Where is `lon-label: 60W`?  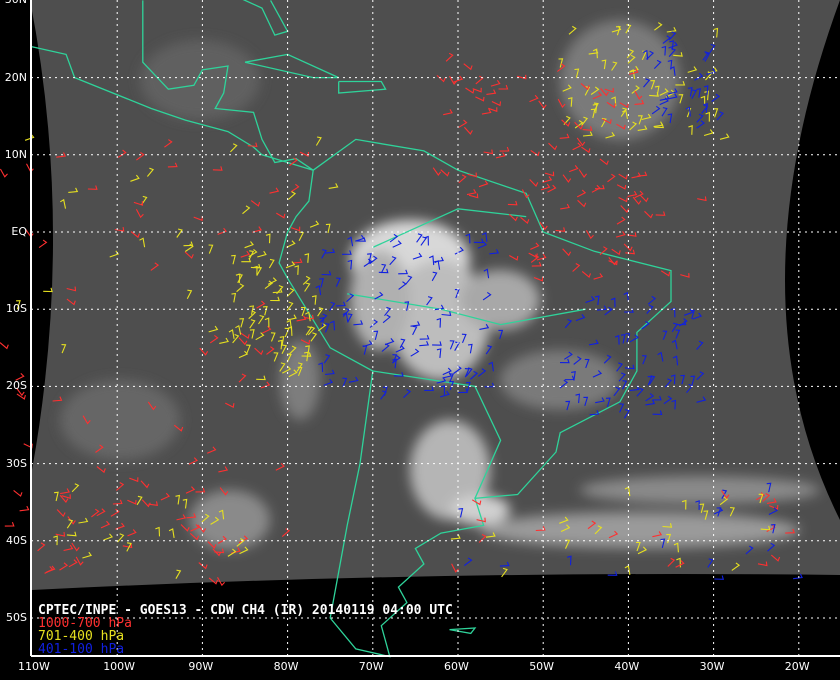
lon-label: 60W is located at coordinates (456, 666).